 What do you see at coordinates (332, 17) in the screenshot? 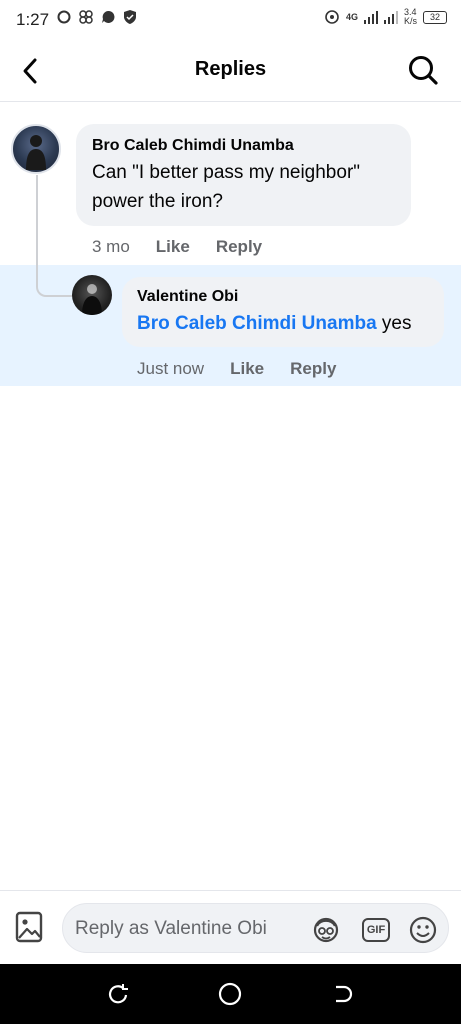
I see `hotspot-icon` at bounding box center [332, 17].